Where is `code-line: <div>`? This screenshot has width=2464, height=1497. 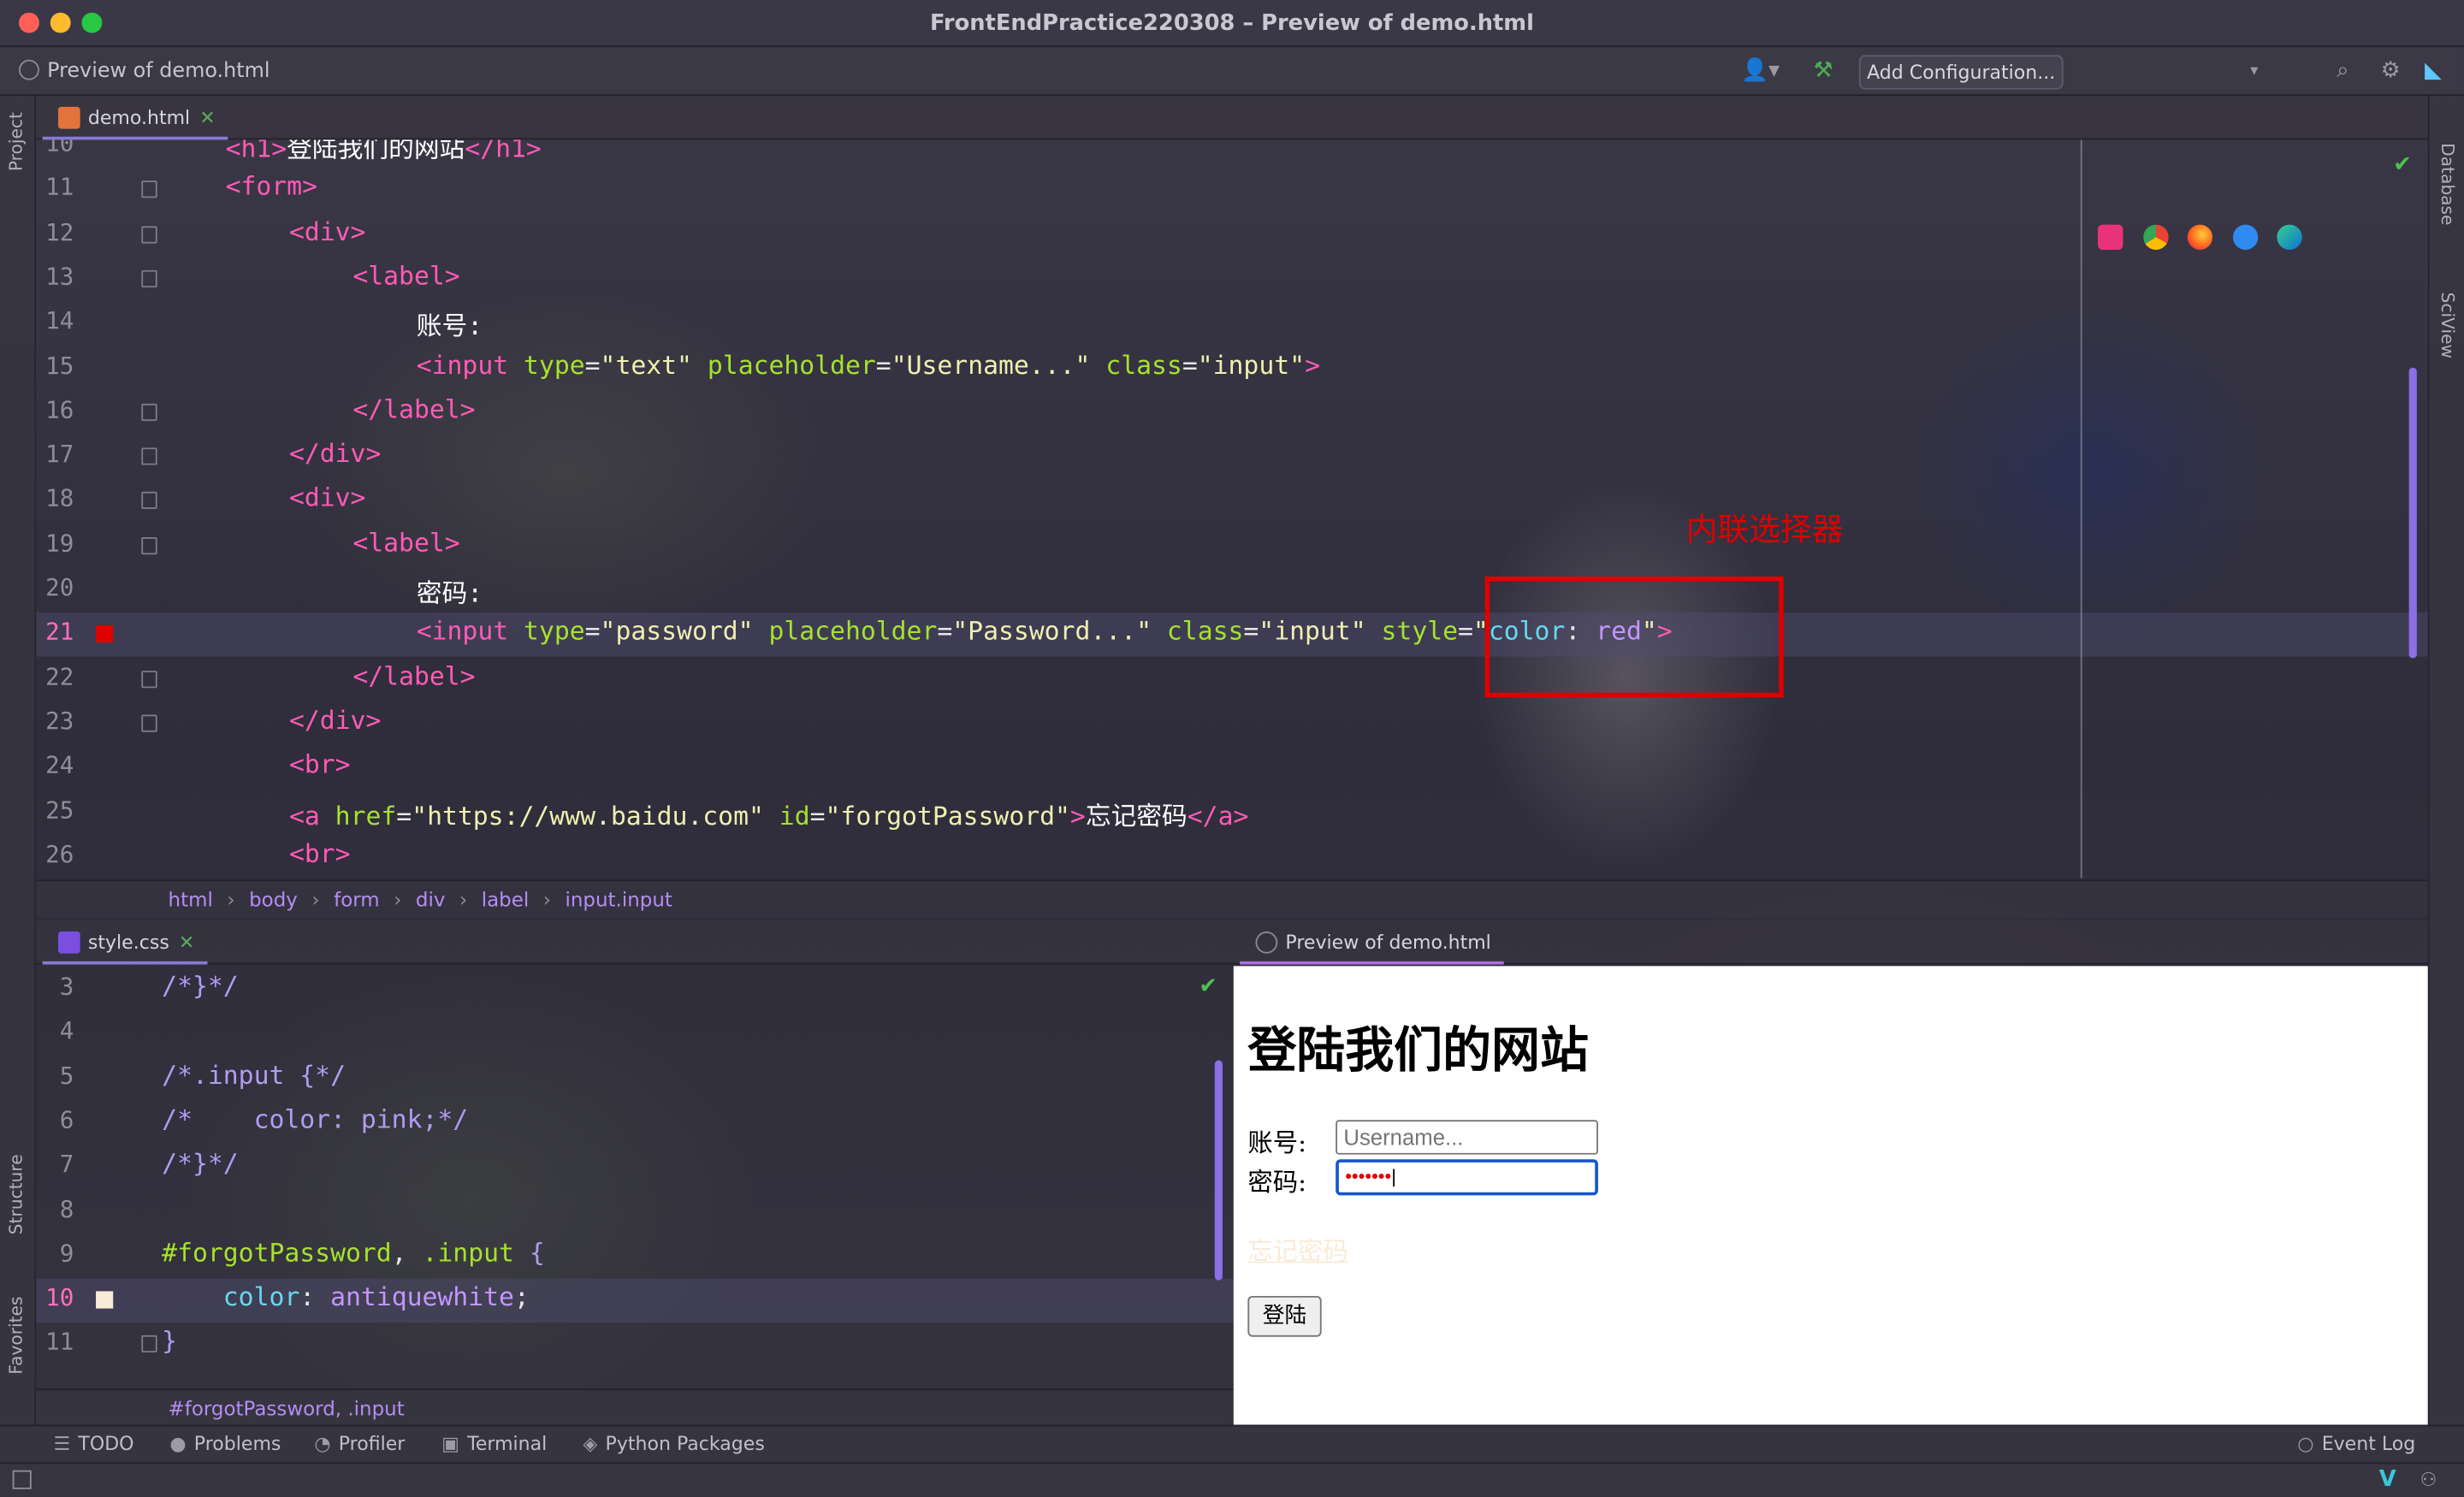
code-line: <div> is located at coordinates (327, 231).